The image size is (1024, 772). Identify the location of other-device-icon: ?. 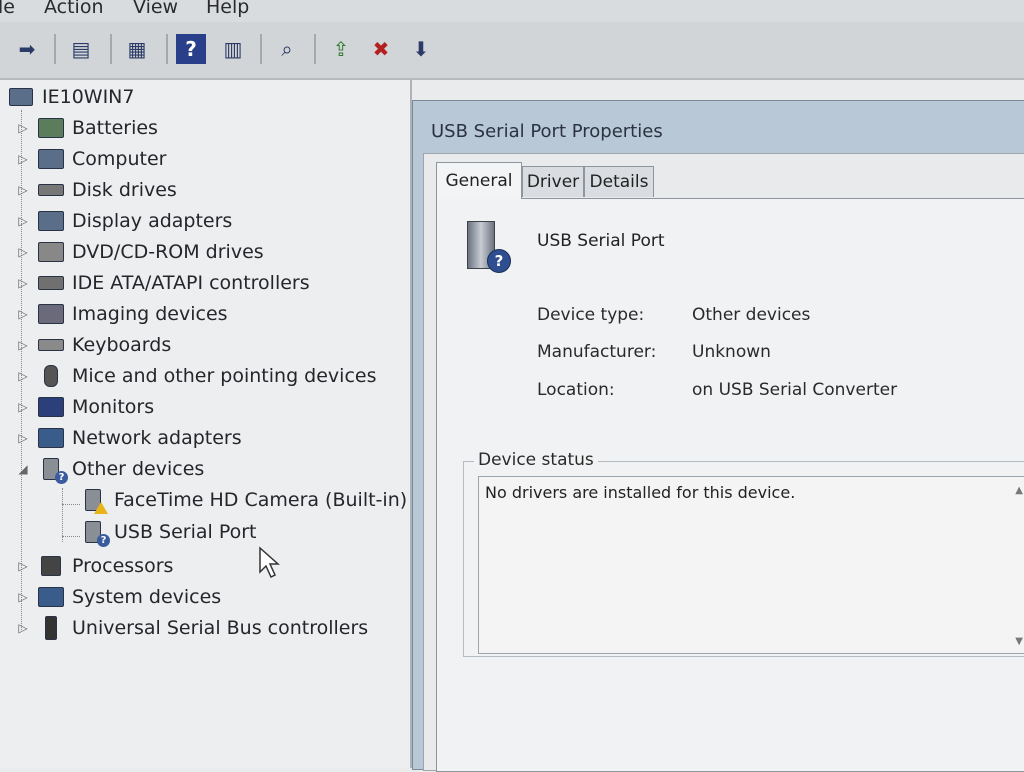
(52, 470).